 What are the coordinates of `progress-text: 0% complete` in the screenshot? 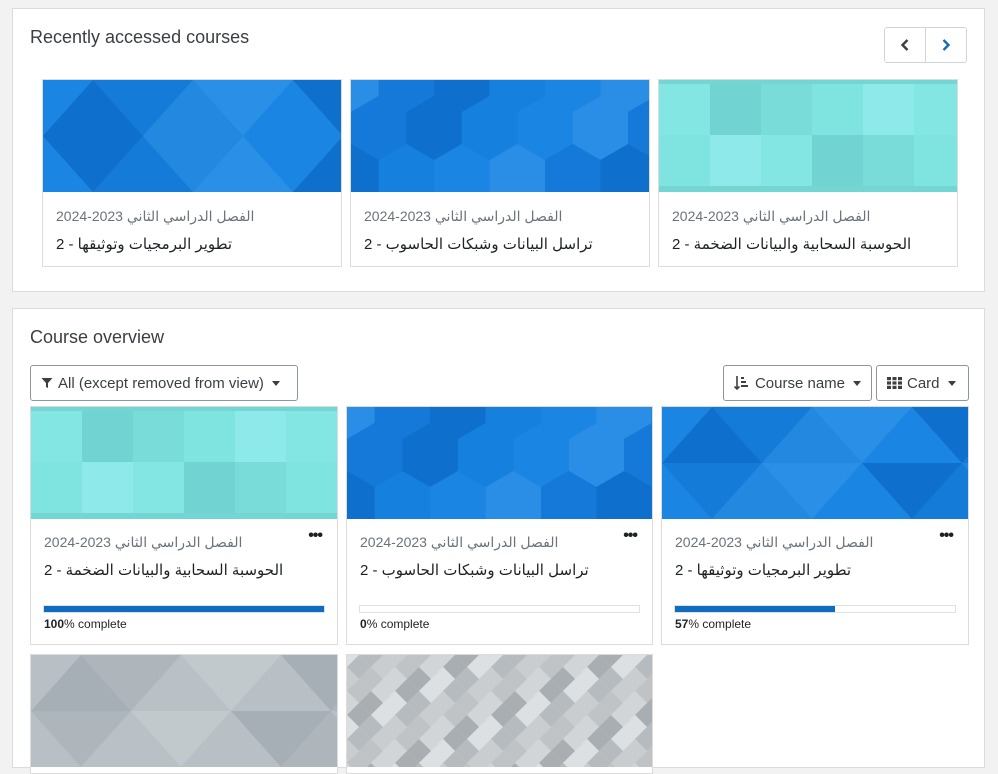 It's located at (394, 624).